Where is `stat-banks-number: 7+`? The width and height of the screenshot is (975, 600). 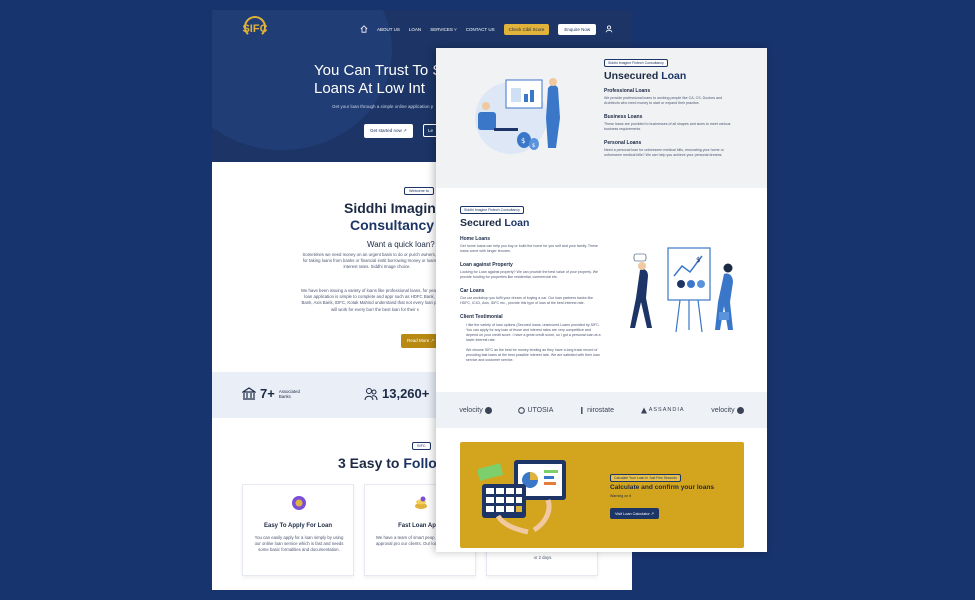 stat-banks-number: 7+ is located at coordinates (267, 393).